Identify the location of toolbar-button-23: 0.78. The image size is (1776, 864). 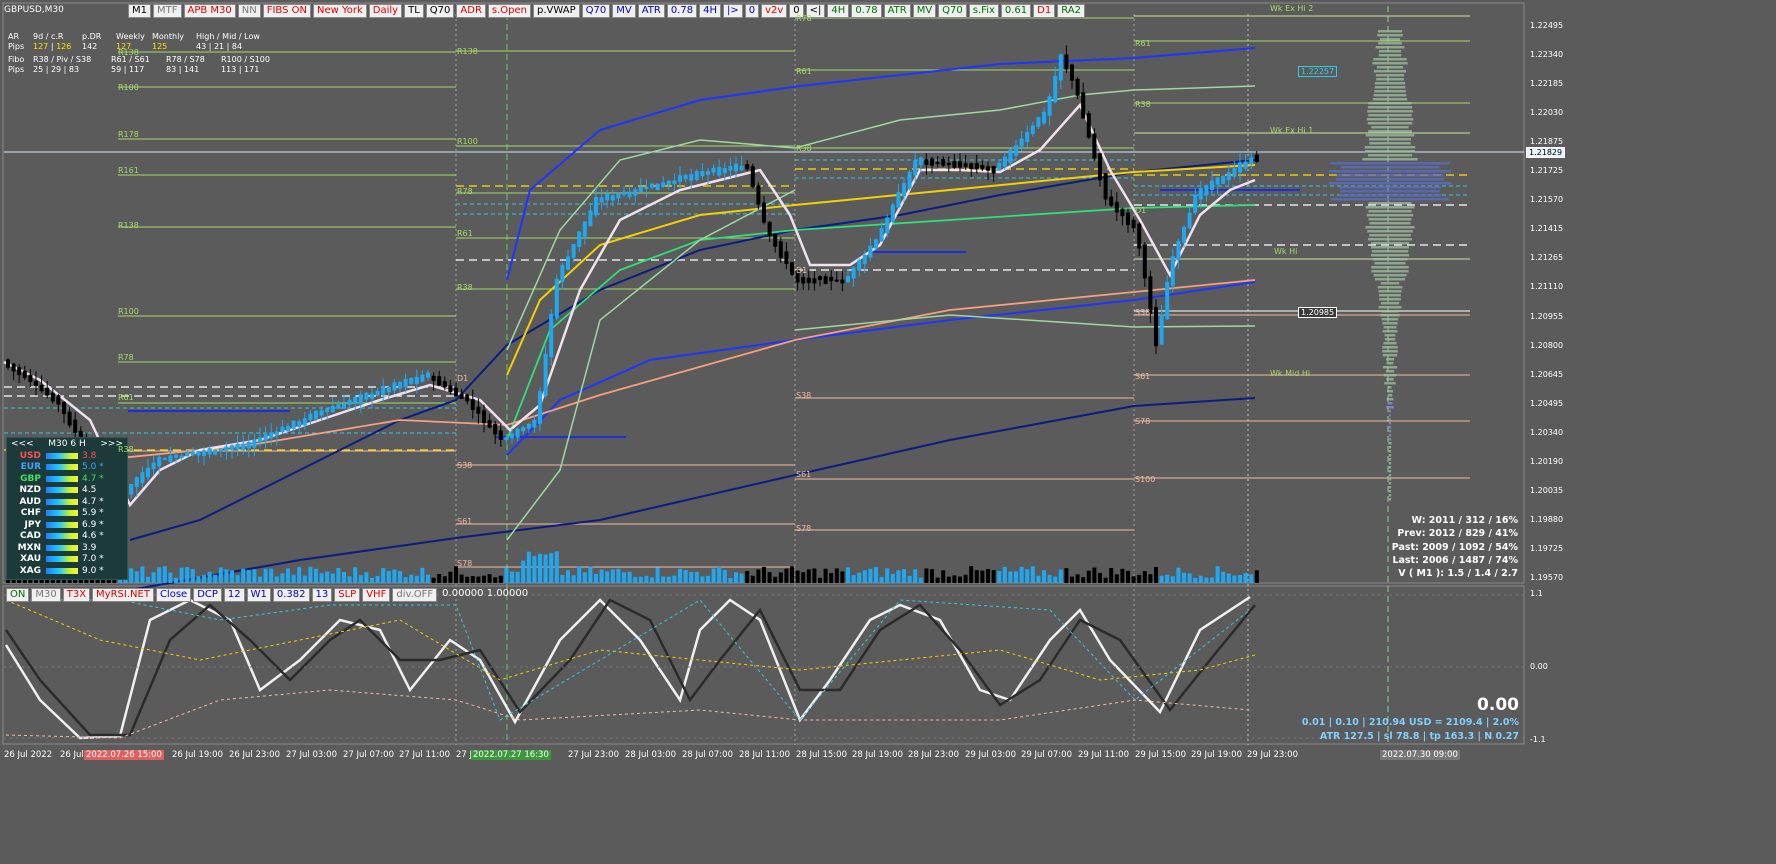
(866, 11).